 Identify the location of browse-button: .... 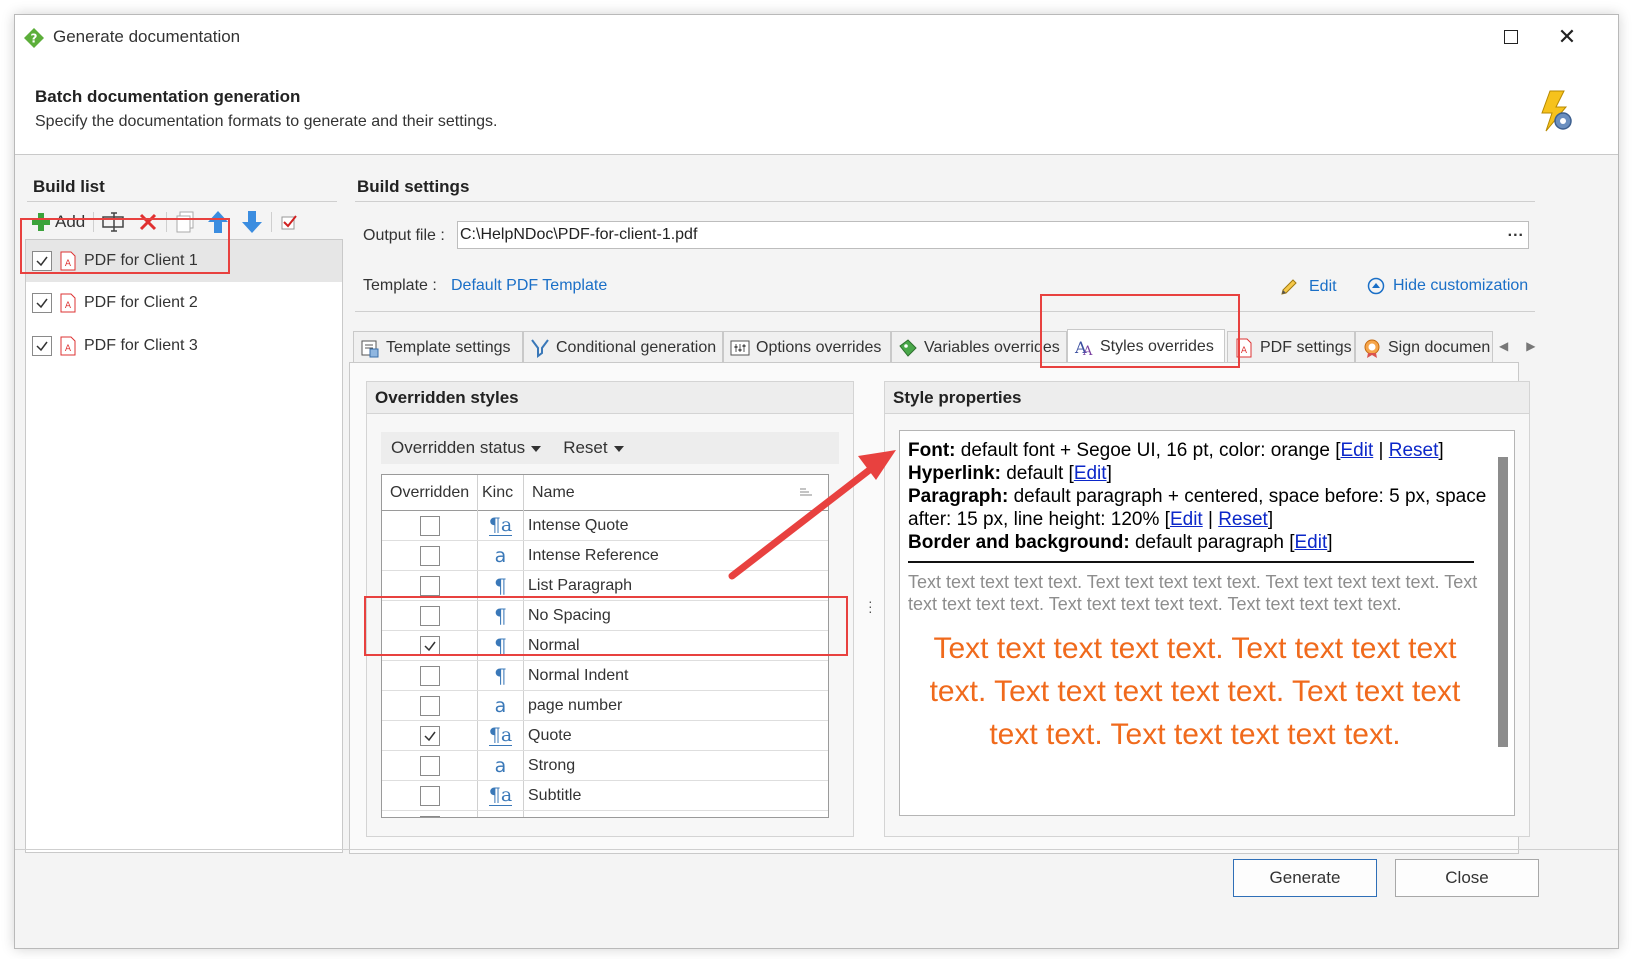
(1516, 232).